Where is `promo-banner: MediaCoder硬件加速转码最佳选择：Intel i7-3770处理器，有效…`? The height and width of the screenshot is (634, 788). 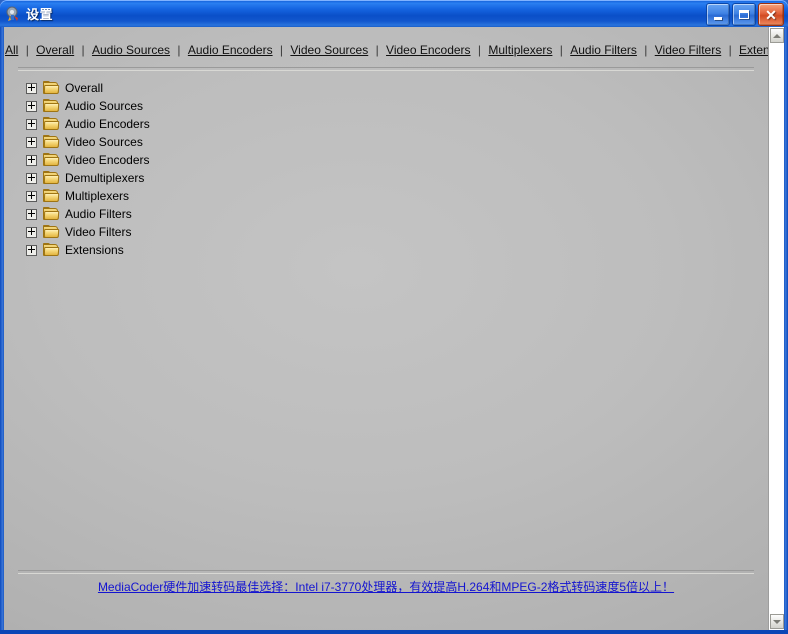 promo-banner: MediaCoder硬件加速转码最佳选择：Intel i7-3770处理器，有效… is located at coordinates (386, 586).